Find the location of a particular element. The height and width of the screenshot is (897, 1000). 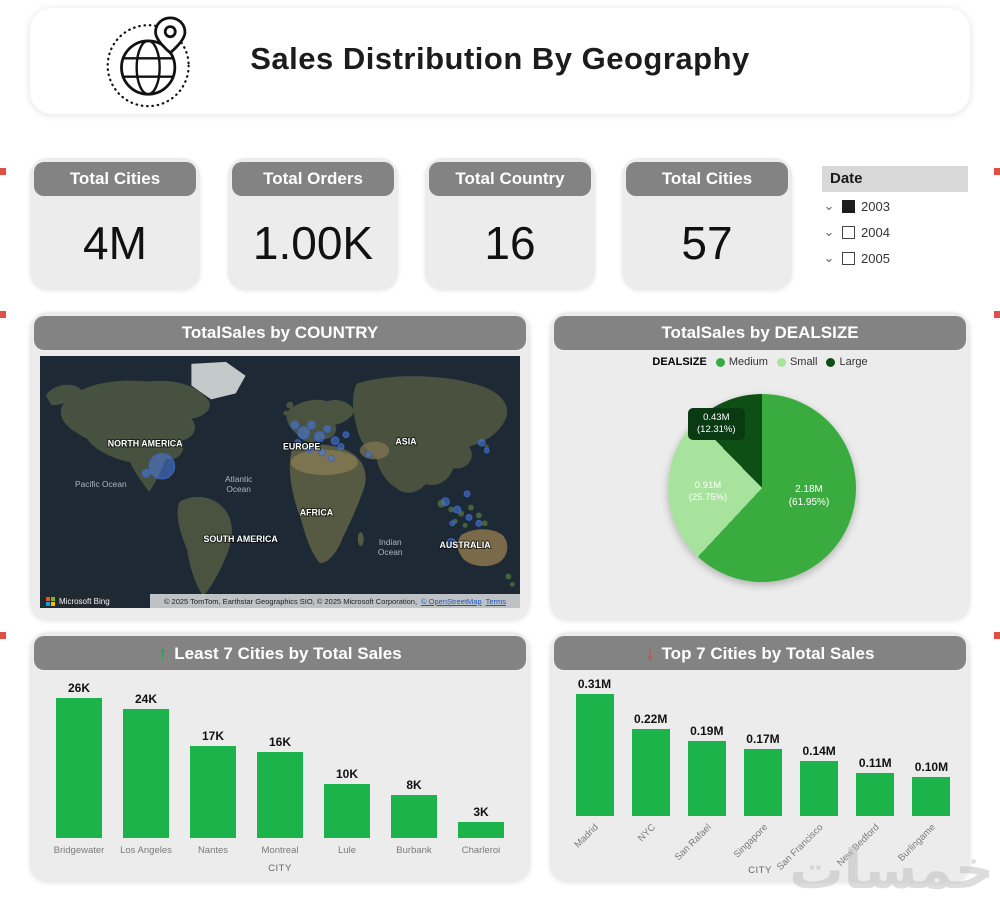

kpi-value: 1.00K is located at coordinates (313, 243).